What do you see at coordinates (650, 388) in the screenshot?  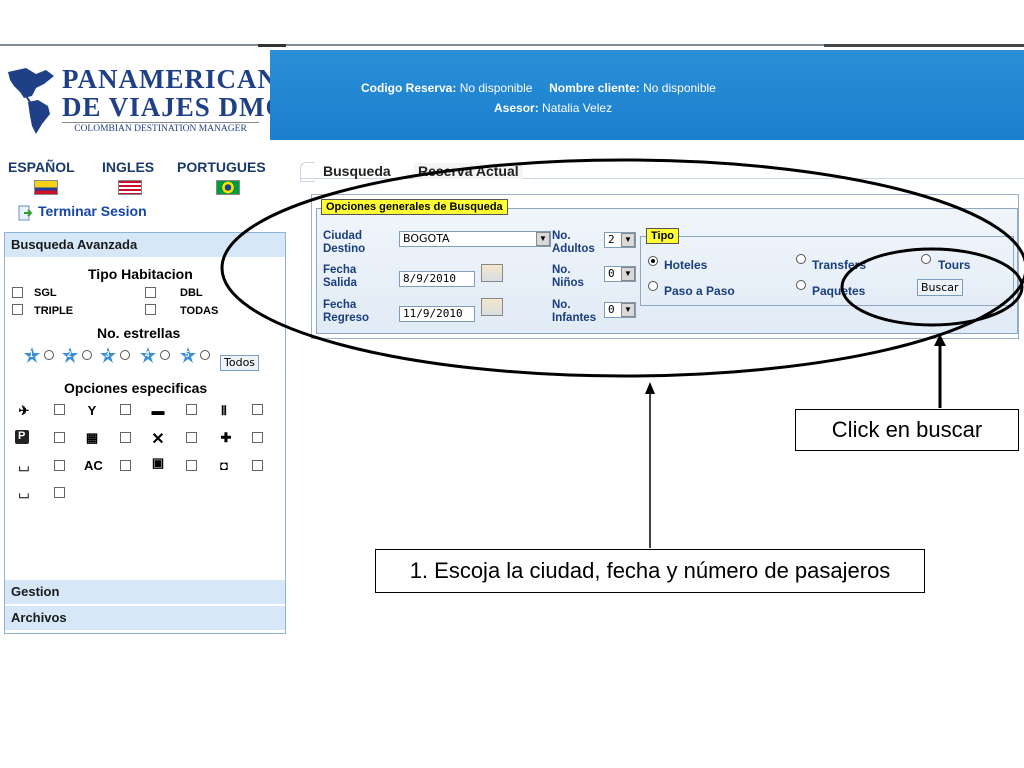 I see `step1-arrow-head` at bounding box center [650, 388].